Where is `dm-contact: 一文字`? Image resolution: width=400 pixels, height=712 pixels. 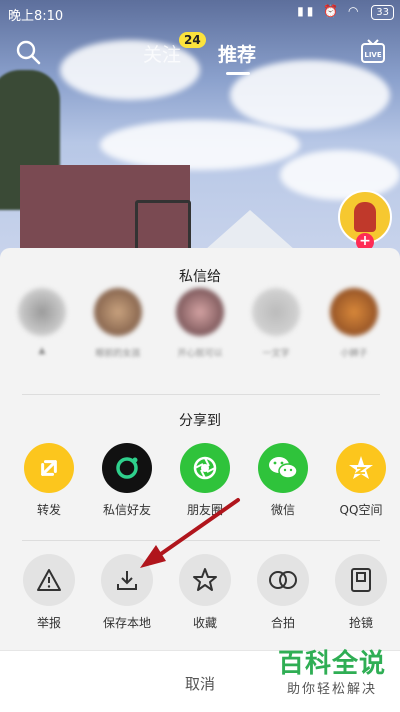 dm-contact: 一文字 is located at coordinates (276, 323).